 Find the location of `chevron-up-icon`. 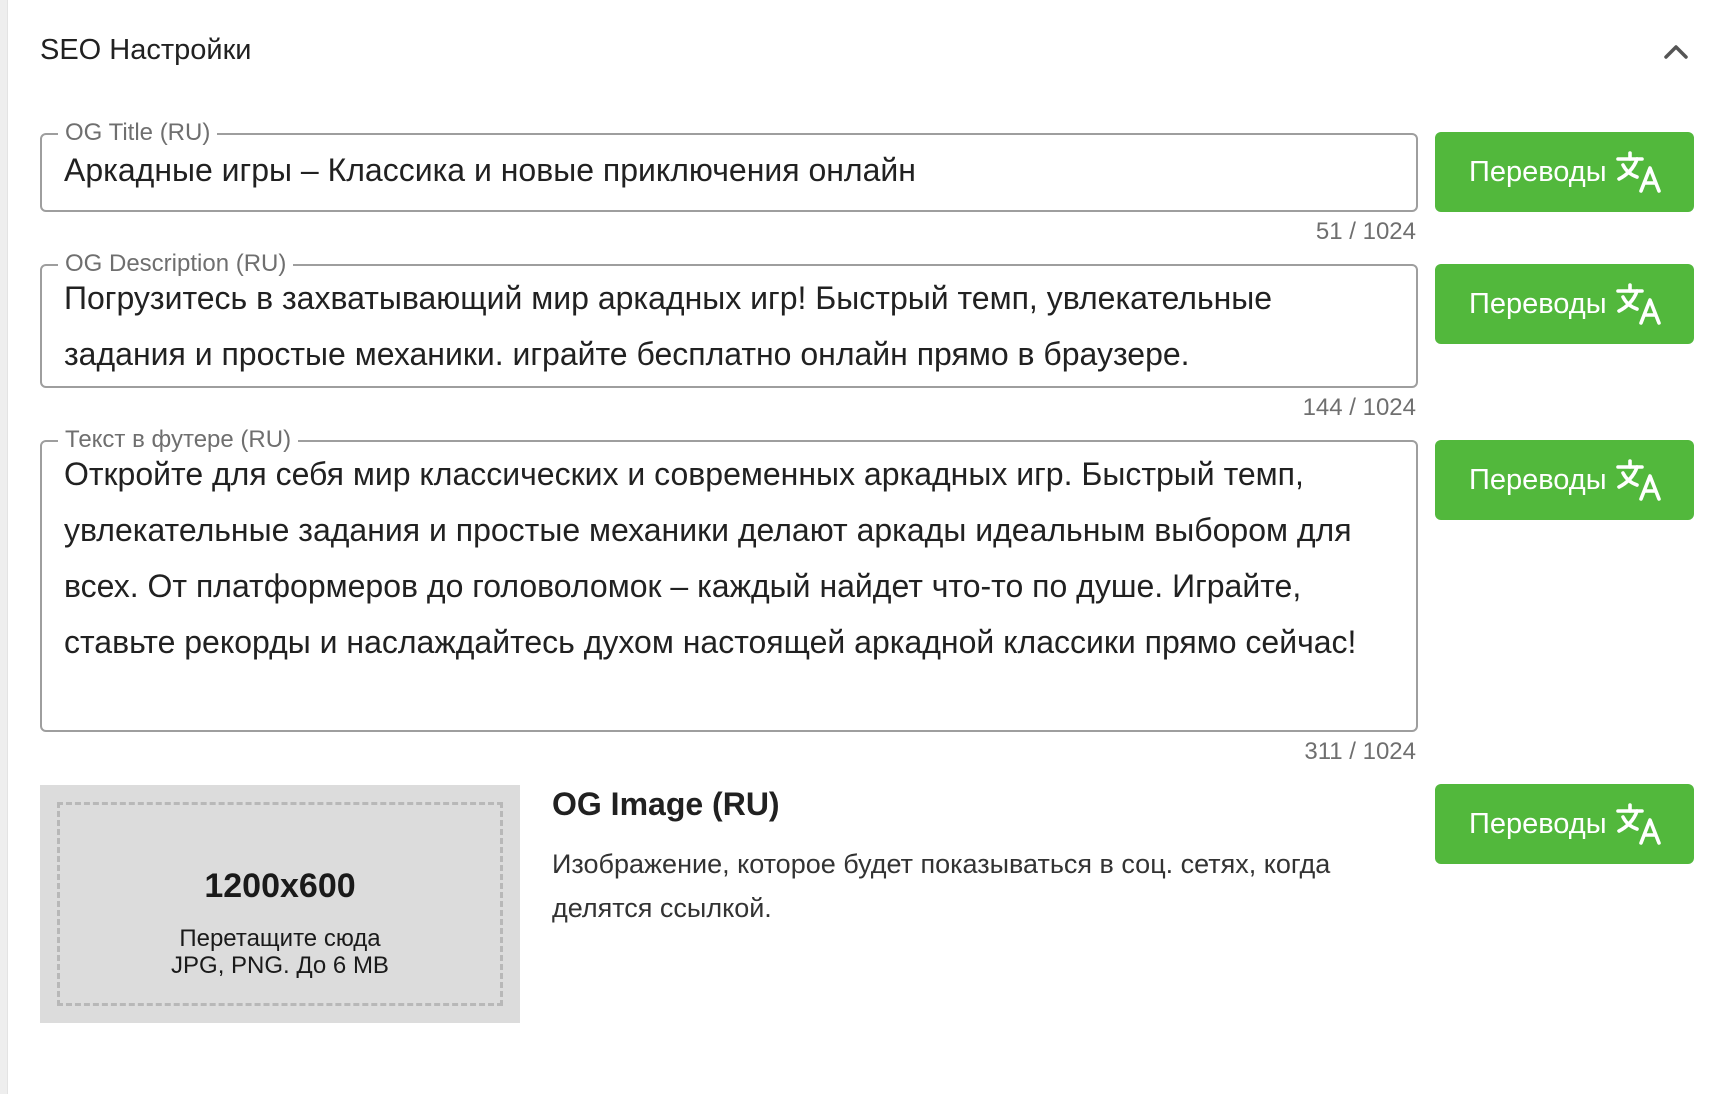

chevron-up-icon is located at coordinates (1676, 52).